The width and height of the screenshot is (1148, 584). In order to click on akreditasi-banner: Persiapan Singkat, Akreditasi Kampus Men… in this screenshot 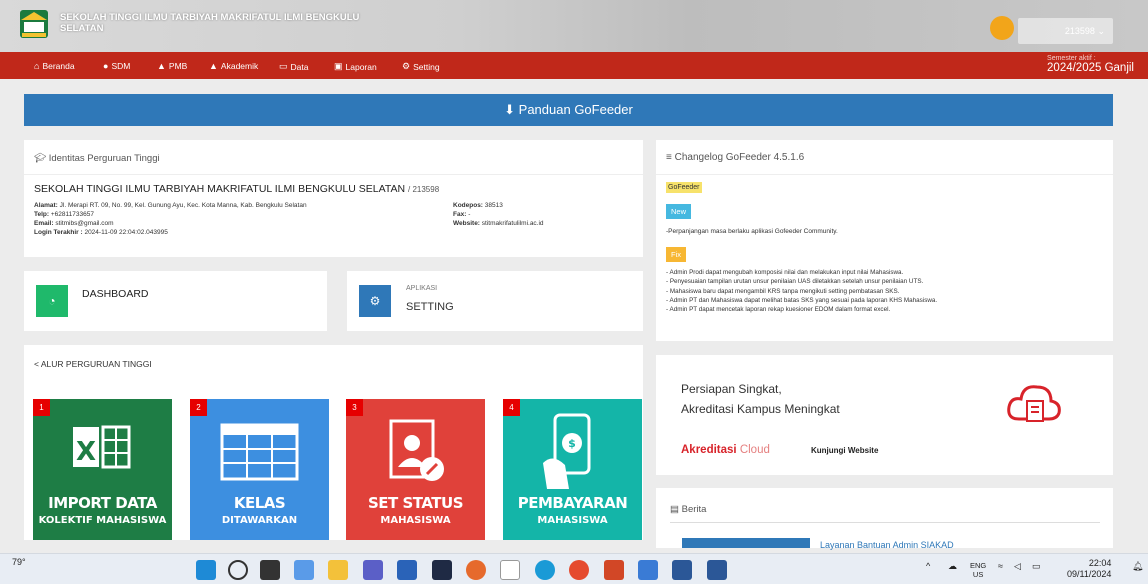, I will do `click(884, 415)`.